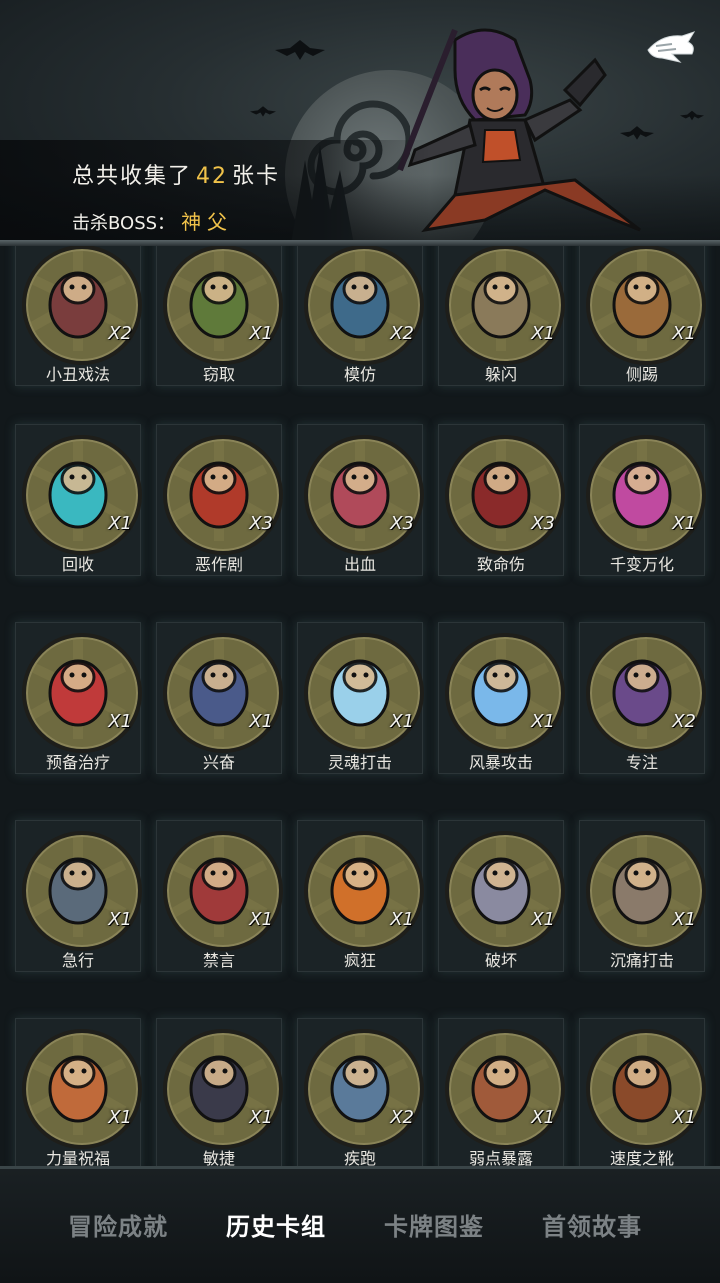  I want to click on card-name: 风暴攻击, so click(500, 762).